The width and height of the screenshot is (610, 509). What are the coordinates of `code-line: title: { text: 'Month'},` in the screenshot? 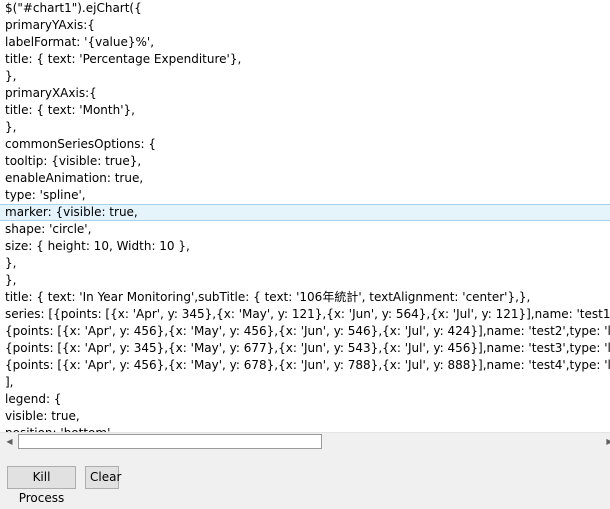 It's located at (305, 110).